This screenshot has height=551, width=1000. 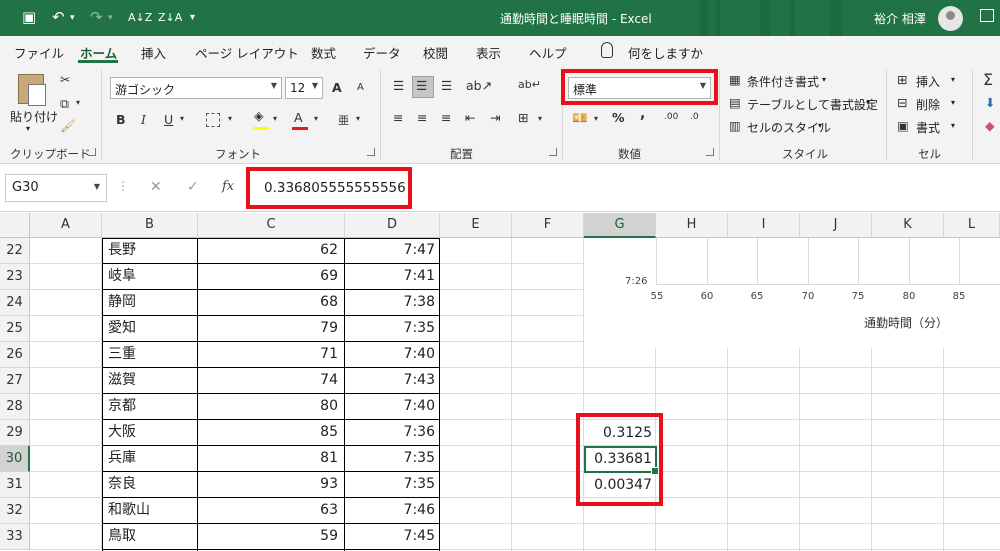 I want to click on ribbon-display-icon, so click(x=987, y=15).